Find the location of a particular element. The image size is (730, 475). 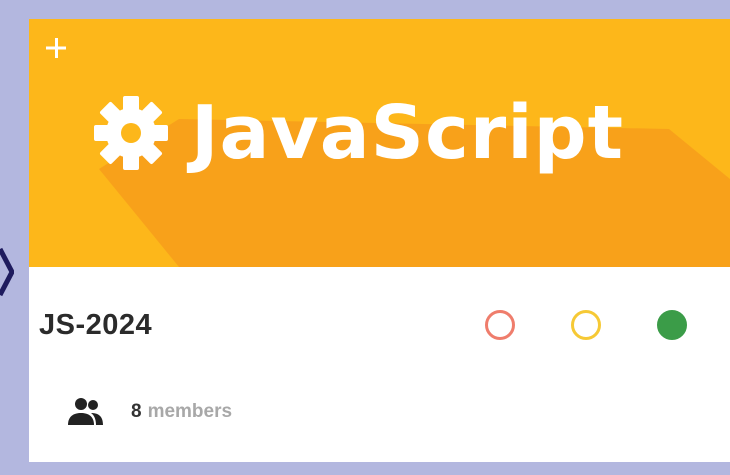

gear-icon is located at coordinates (131, 133).